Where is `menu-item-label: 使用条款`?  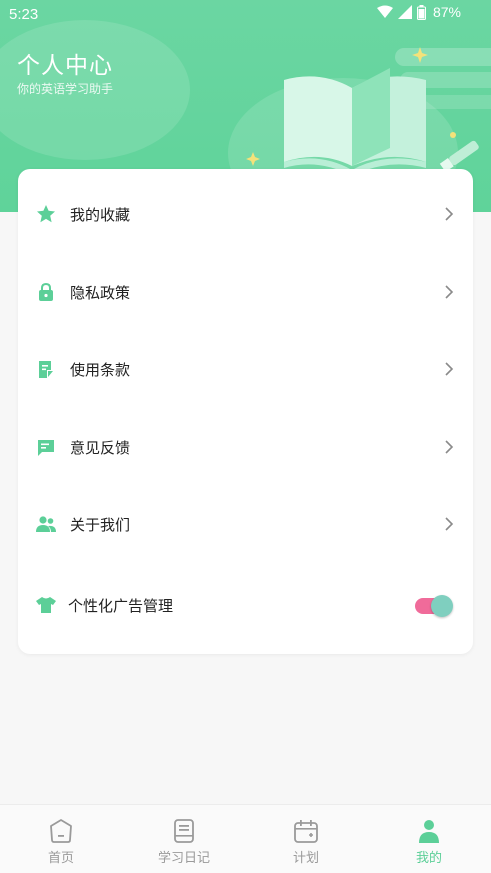 menu-item-label: 使用条款 is located at coordinates (100, 369).